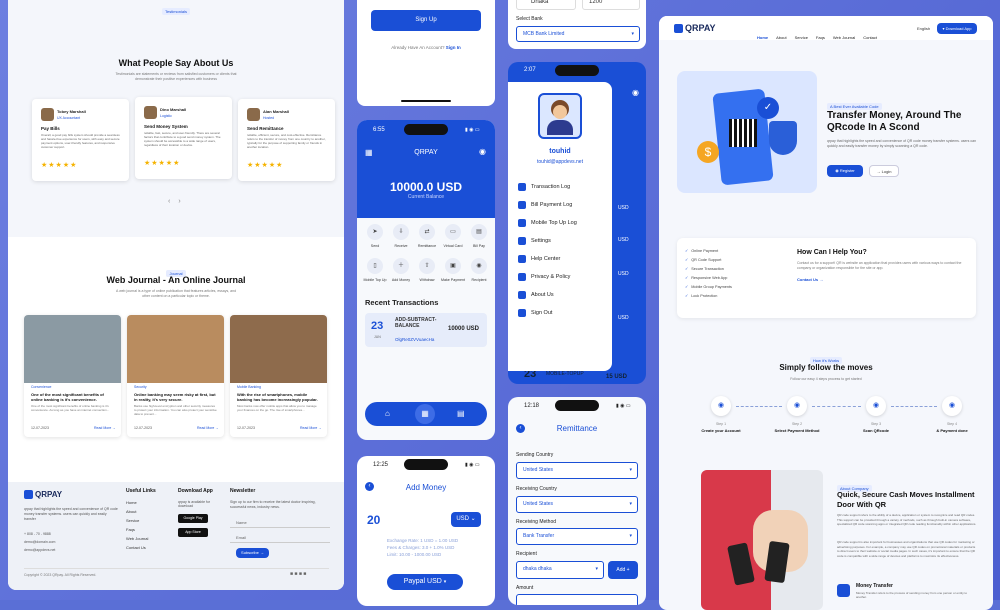 The width and height of the screenshot is (1000, 610). What do you see at coordinates (453, 273) in the screenshot?
I see `action-make-payment: ▣ Make Payment` at bounding box center [453, 273].